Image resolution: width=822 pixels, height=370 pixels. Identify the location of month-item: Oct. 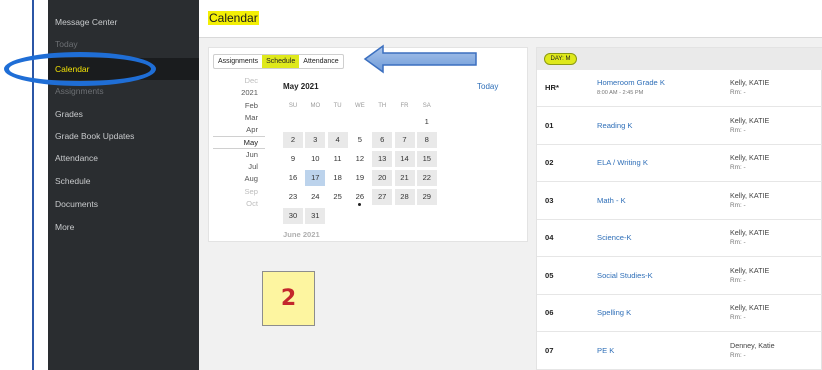
(239, 204).